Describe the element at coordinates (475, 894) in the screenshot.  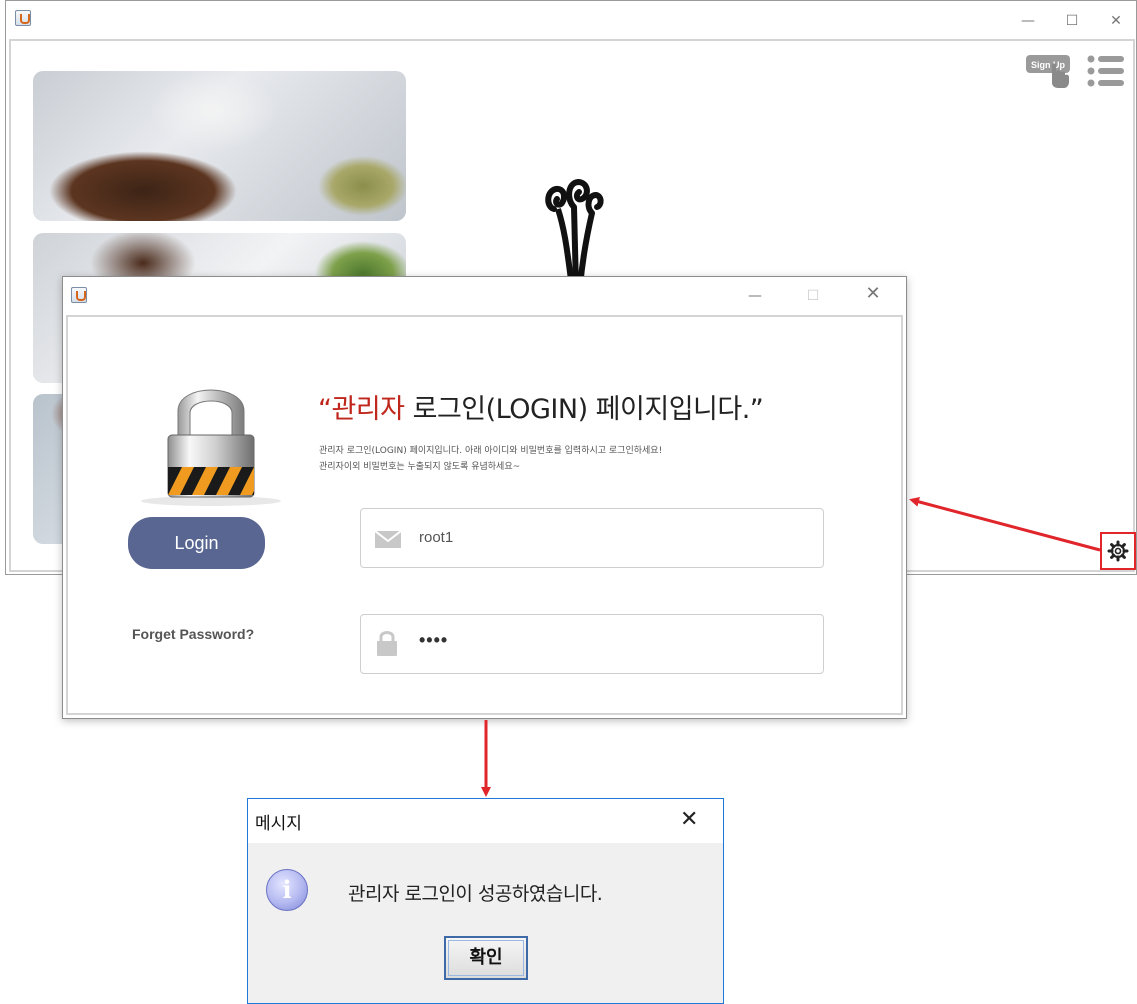
I see `message-text: 관리자 로그인이 성공하였습니다.` at that location.